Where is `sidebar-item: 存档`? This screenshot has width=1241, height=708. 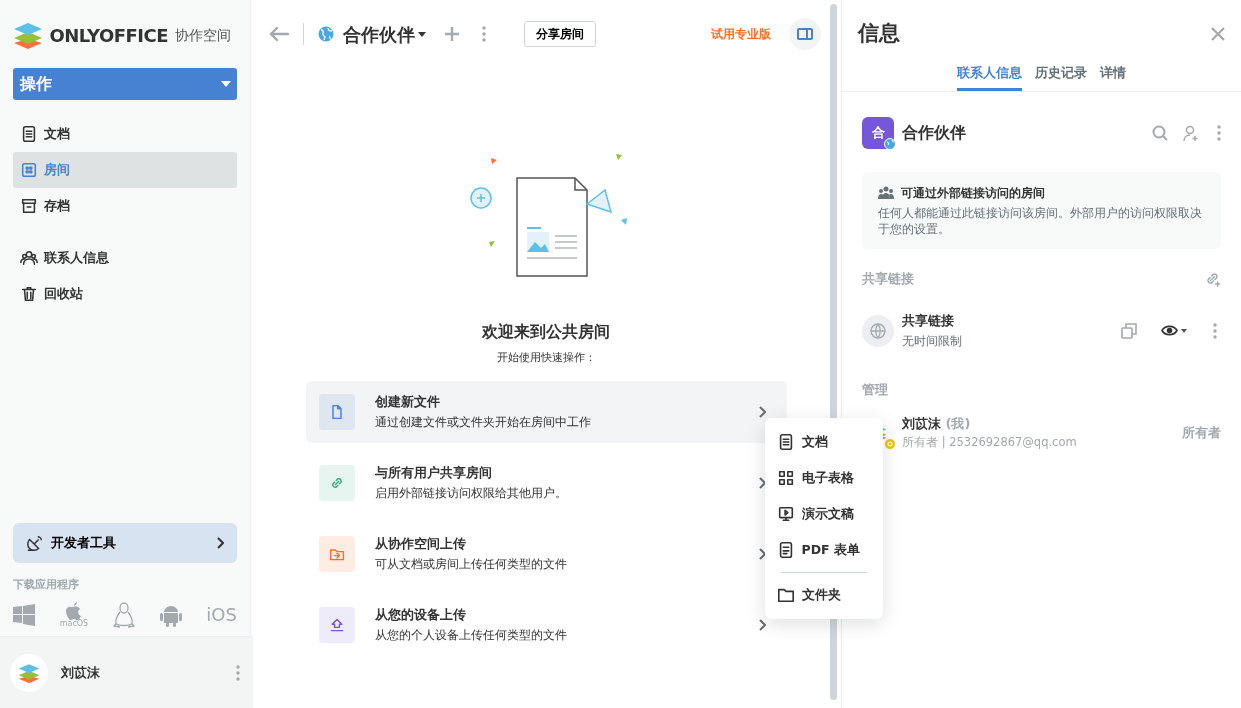 sidebar-item: 存档 is located at coordinates (125, 206).